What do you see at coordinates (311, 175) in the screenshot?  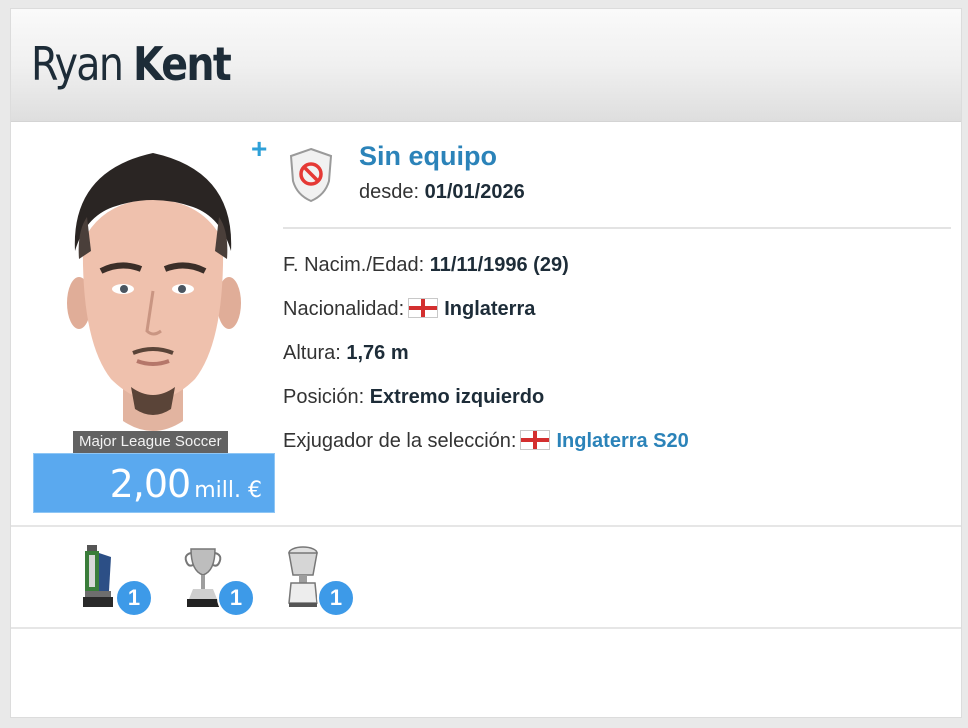 I see `no-club-shield-icon` at bounding box center [311, 175].